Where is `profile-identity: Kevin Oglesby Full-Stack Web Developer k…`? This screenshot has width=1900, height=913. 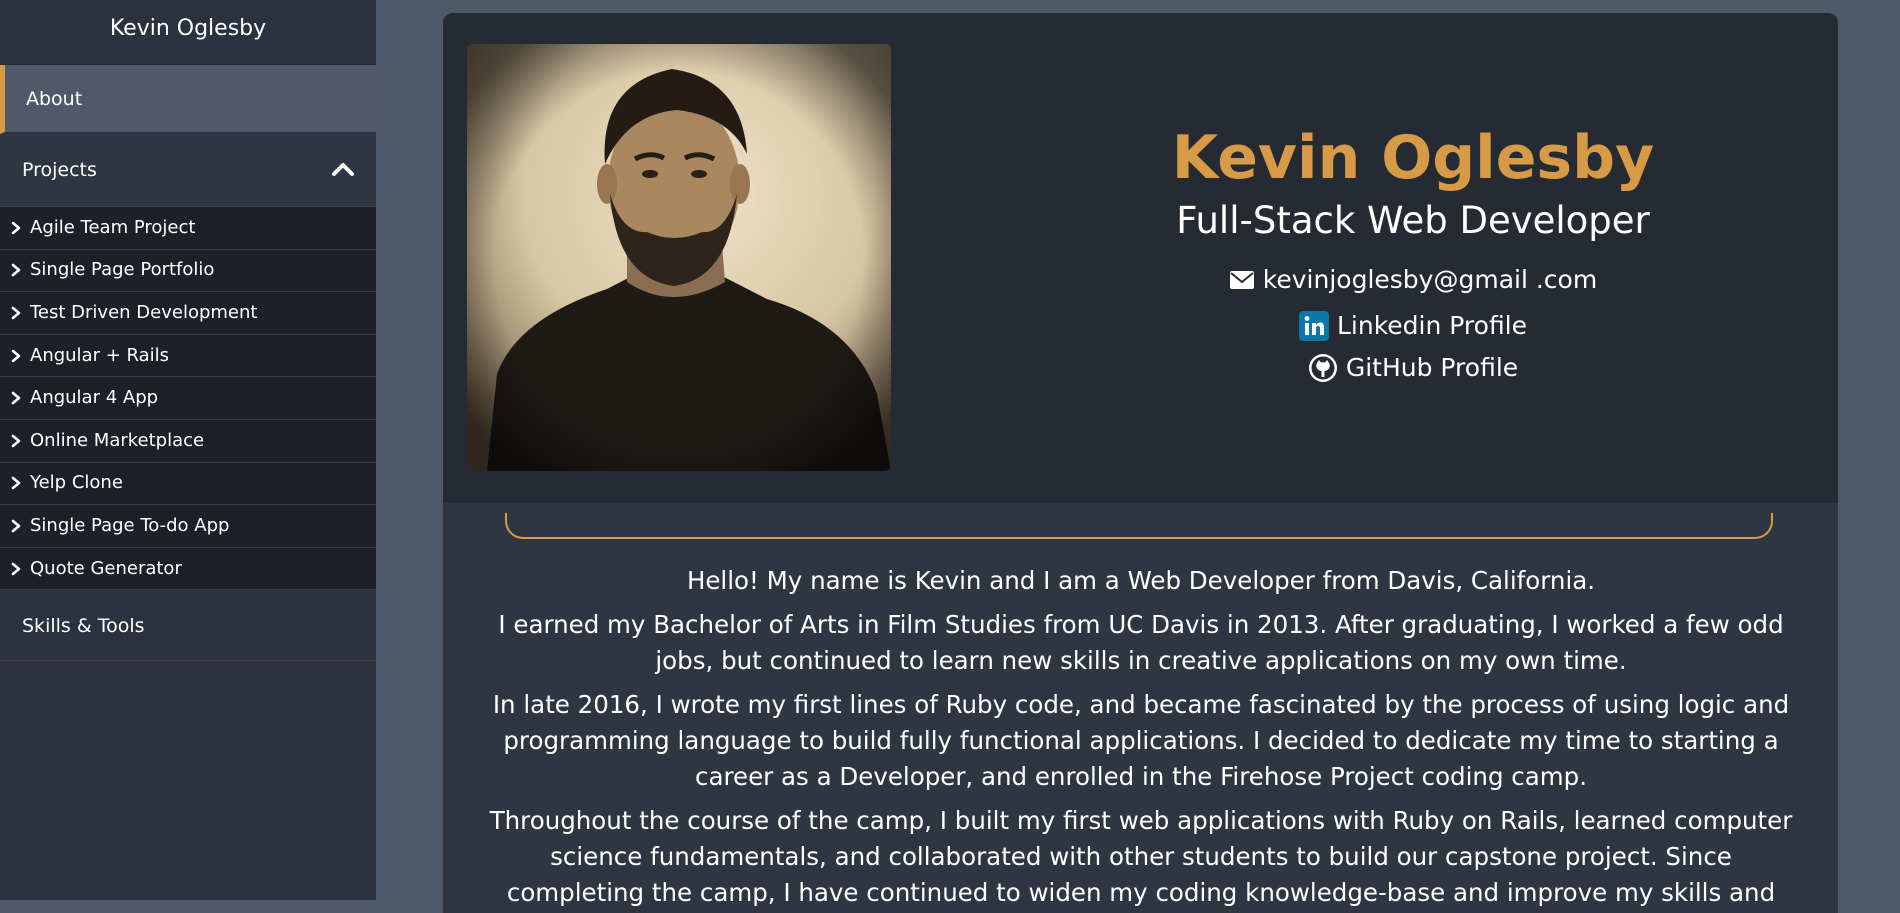
profile-identity: Kevin Oglesby Full-Stack Web Developer k… is located at coordinates (1413, 253).